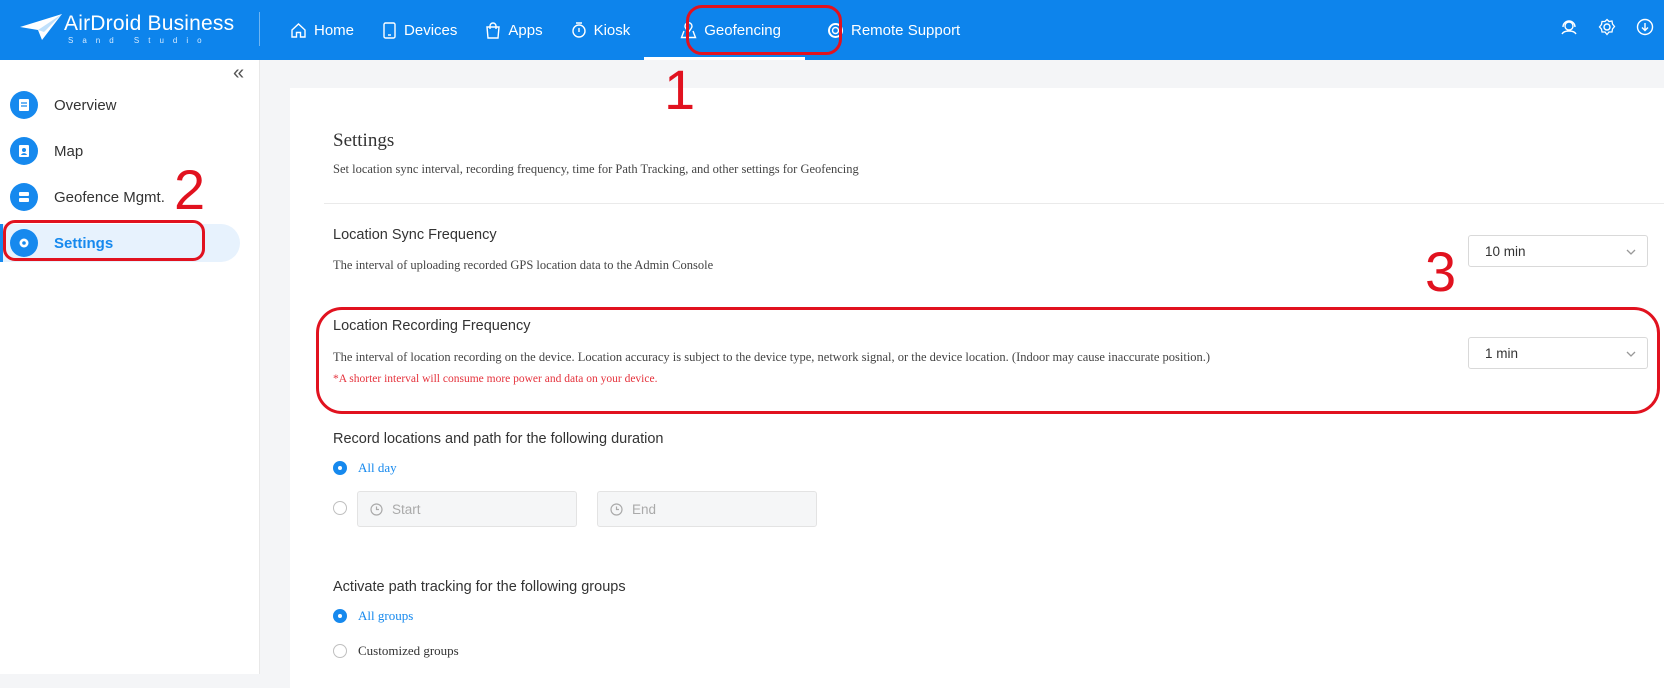 This screenshot has width=1664, height=688. I want to click on page-title: Settings, so click(364, 140).